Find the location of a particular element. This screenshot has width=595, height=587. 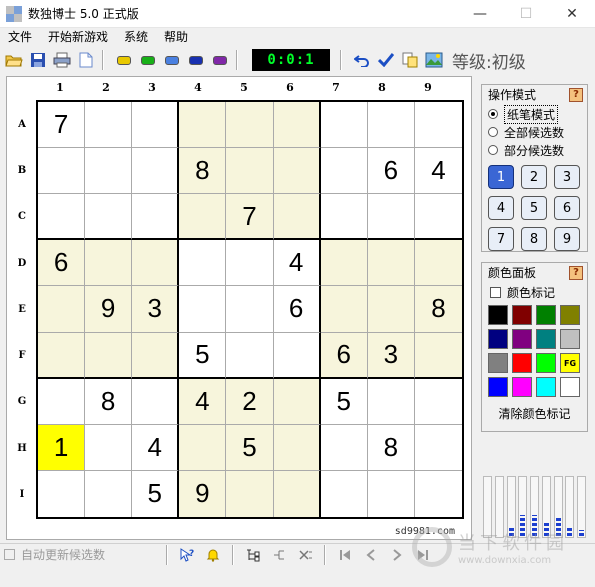

copy-icon is located at coordinates (410, 60).